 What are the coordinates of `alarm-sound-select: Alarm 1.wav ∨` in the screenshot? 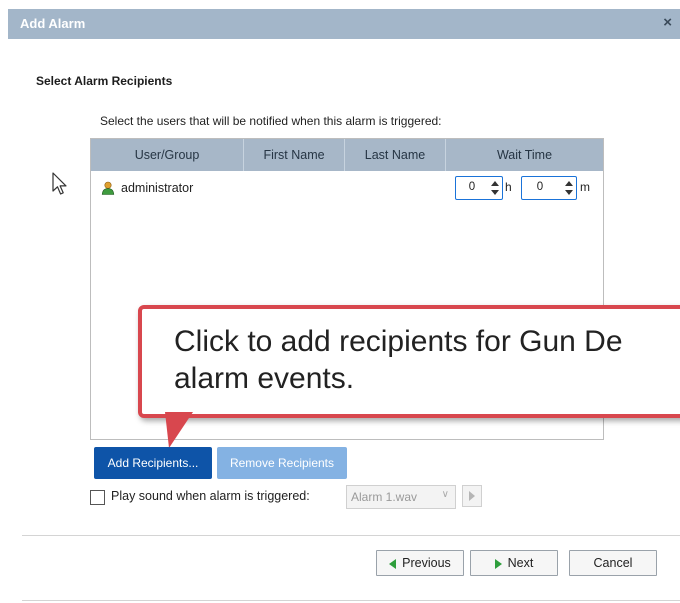 It's located at (401, 497).